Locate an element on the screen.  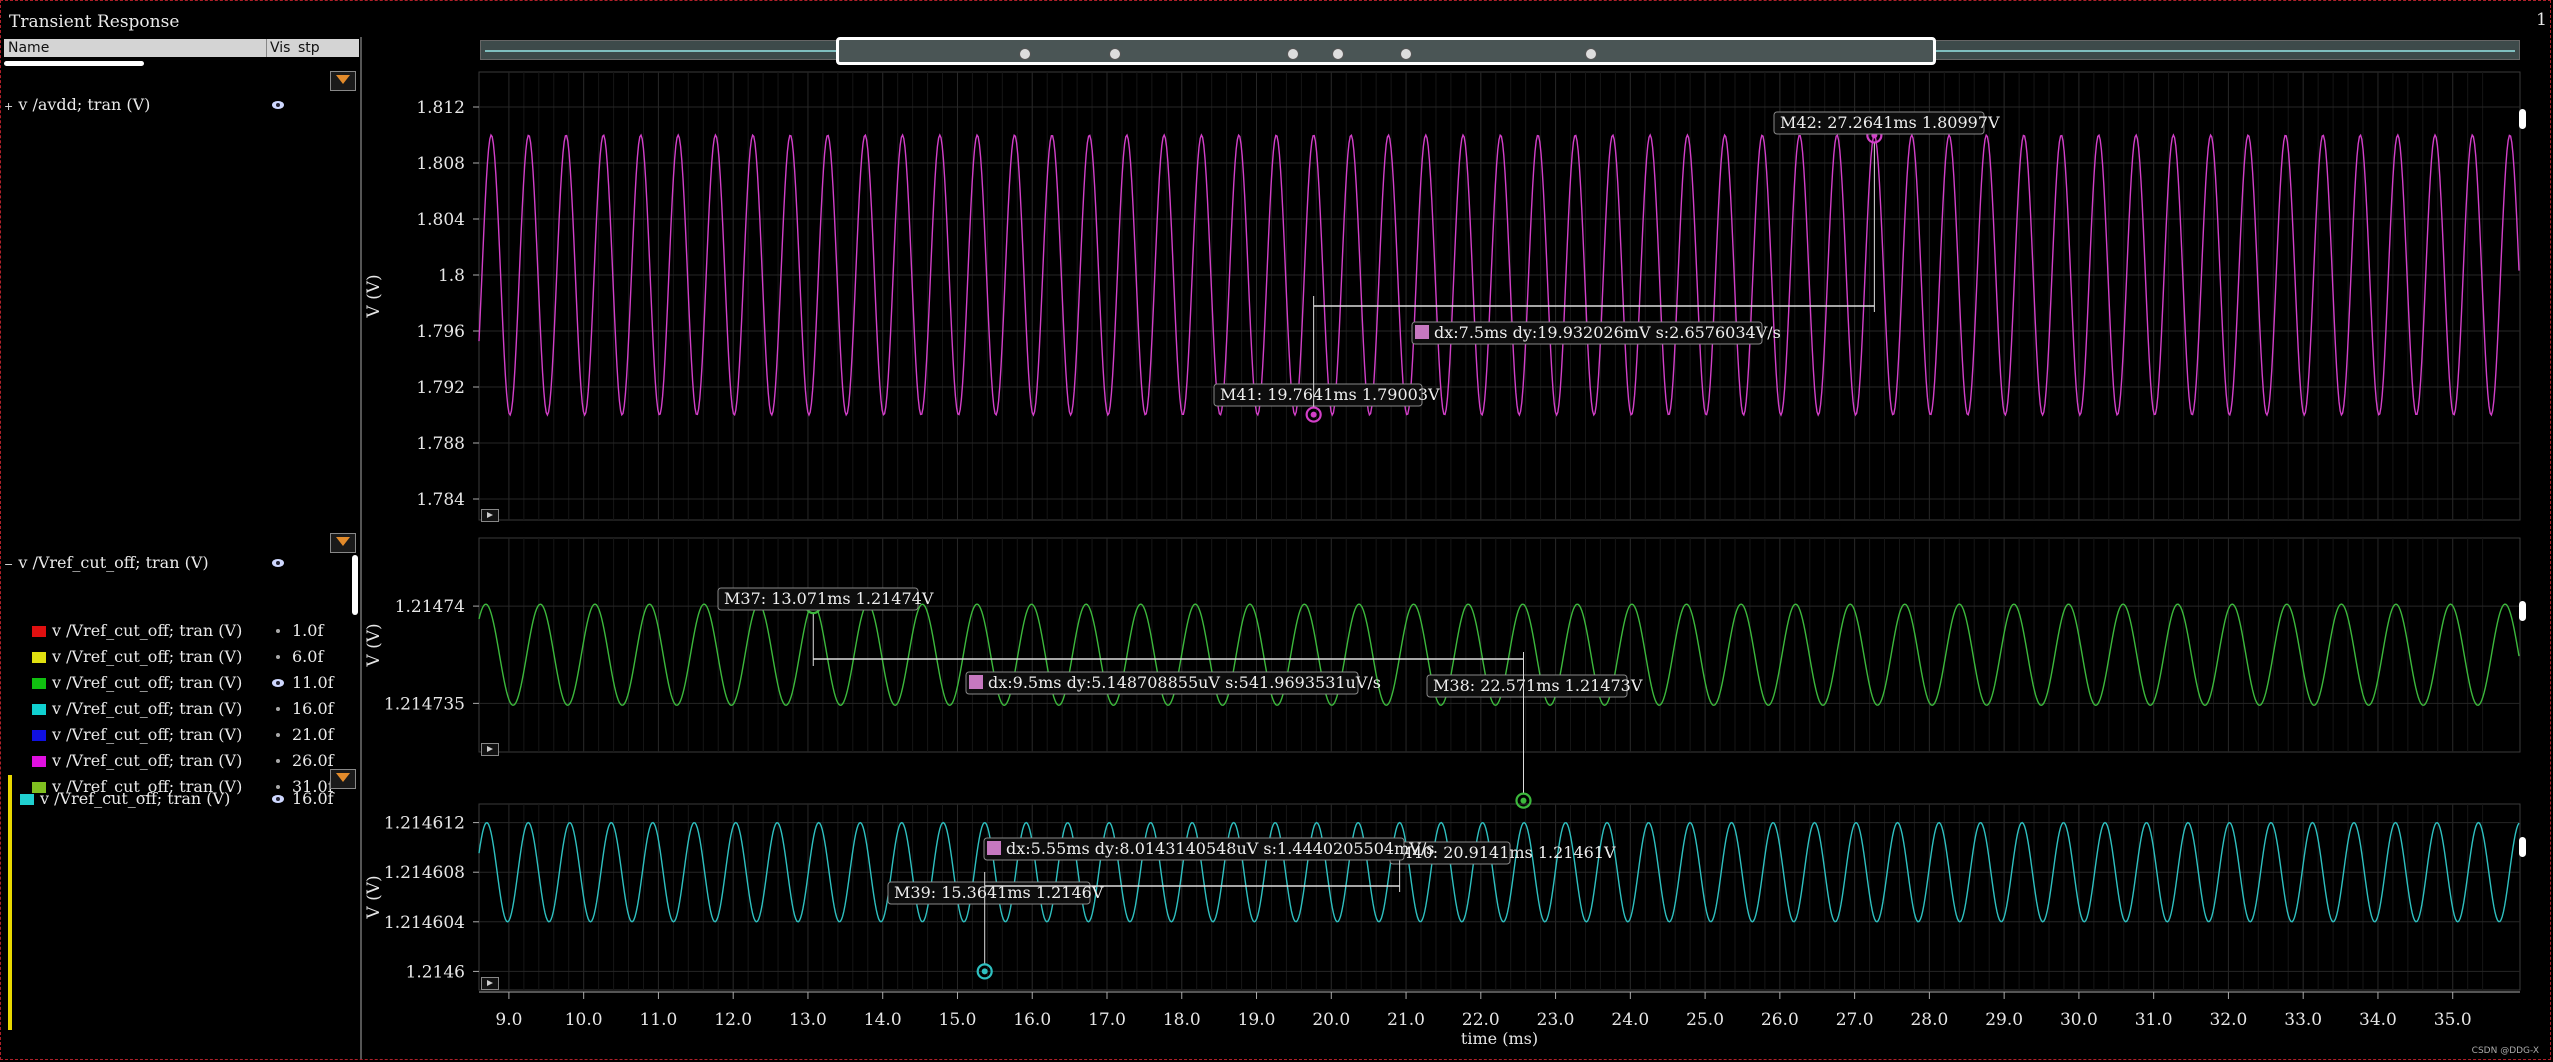
watermark-credit: CSDN @DDG-X is located at coordinates (2505, 1051).